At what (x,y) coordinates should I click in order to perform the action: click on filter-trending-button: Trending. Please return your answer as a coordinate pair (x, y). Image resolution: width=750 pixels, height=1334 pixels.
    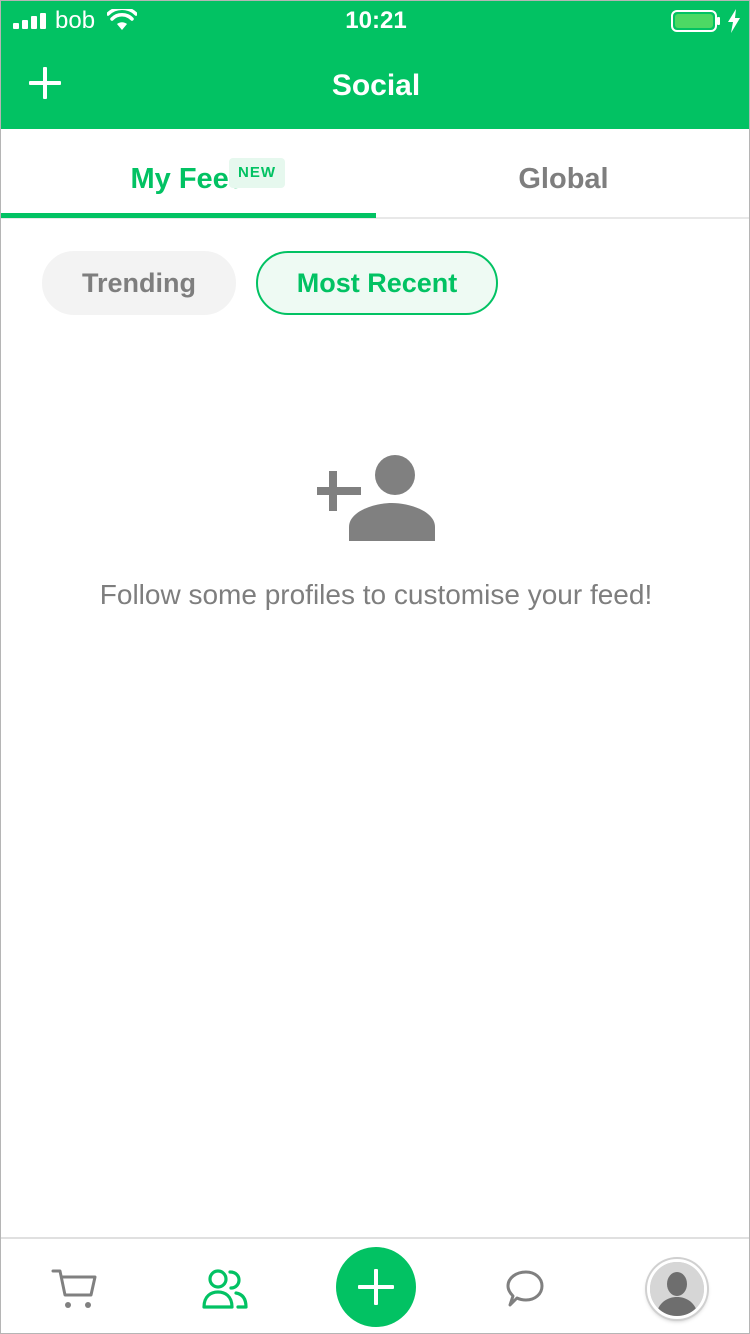
    Looking at the image, I should click on (139, 283).